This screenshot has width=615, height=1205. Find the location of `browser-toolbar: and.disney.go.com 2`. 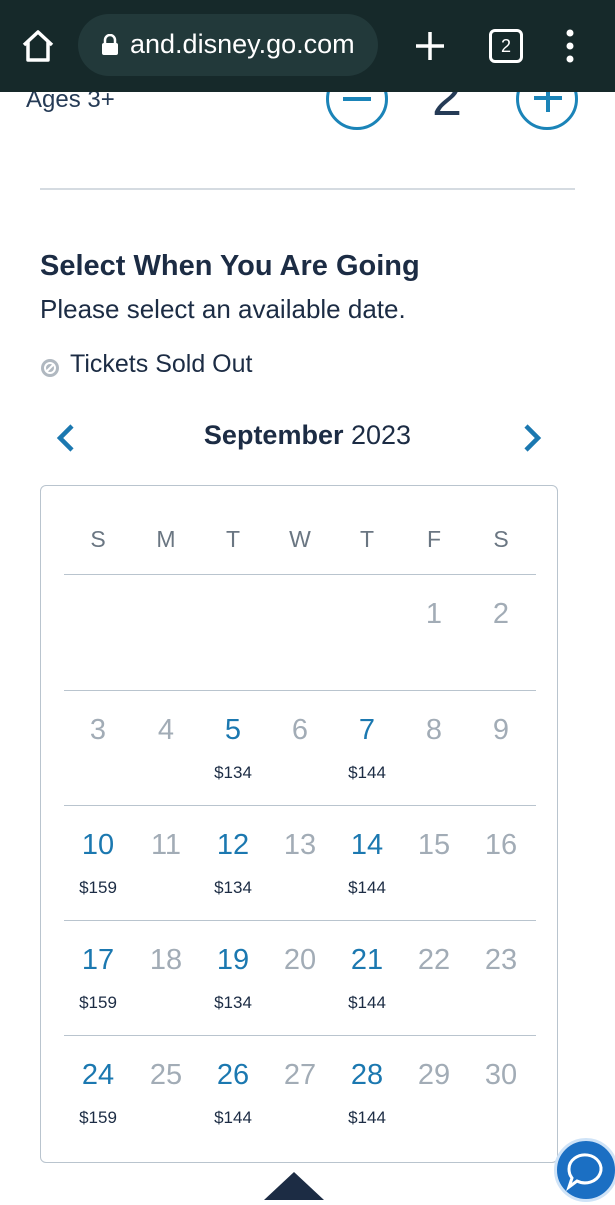

browser-toolbar: and.disney.go.com 2 is located at coordinates (307, 46).